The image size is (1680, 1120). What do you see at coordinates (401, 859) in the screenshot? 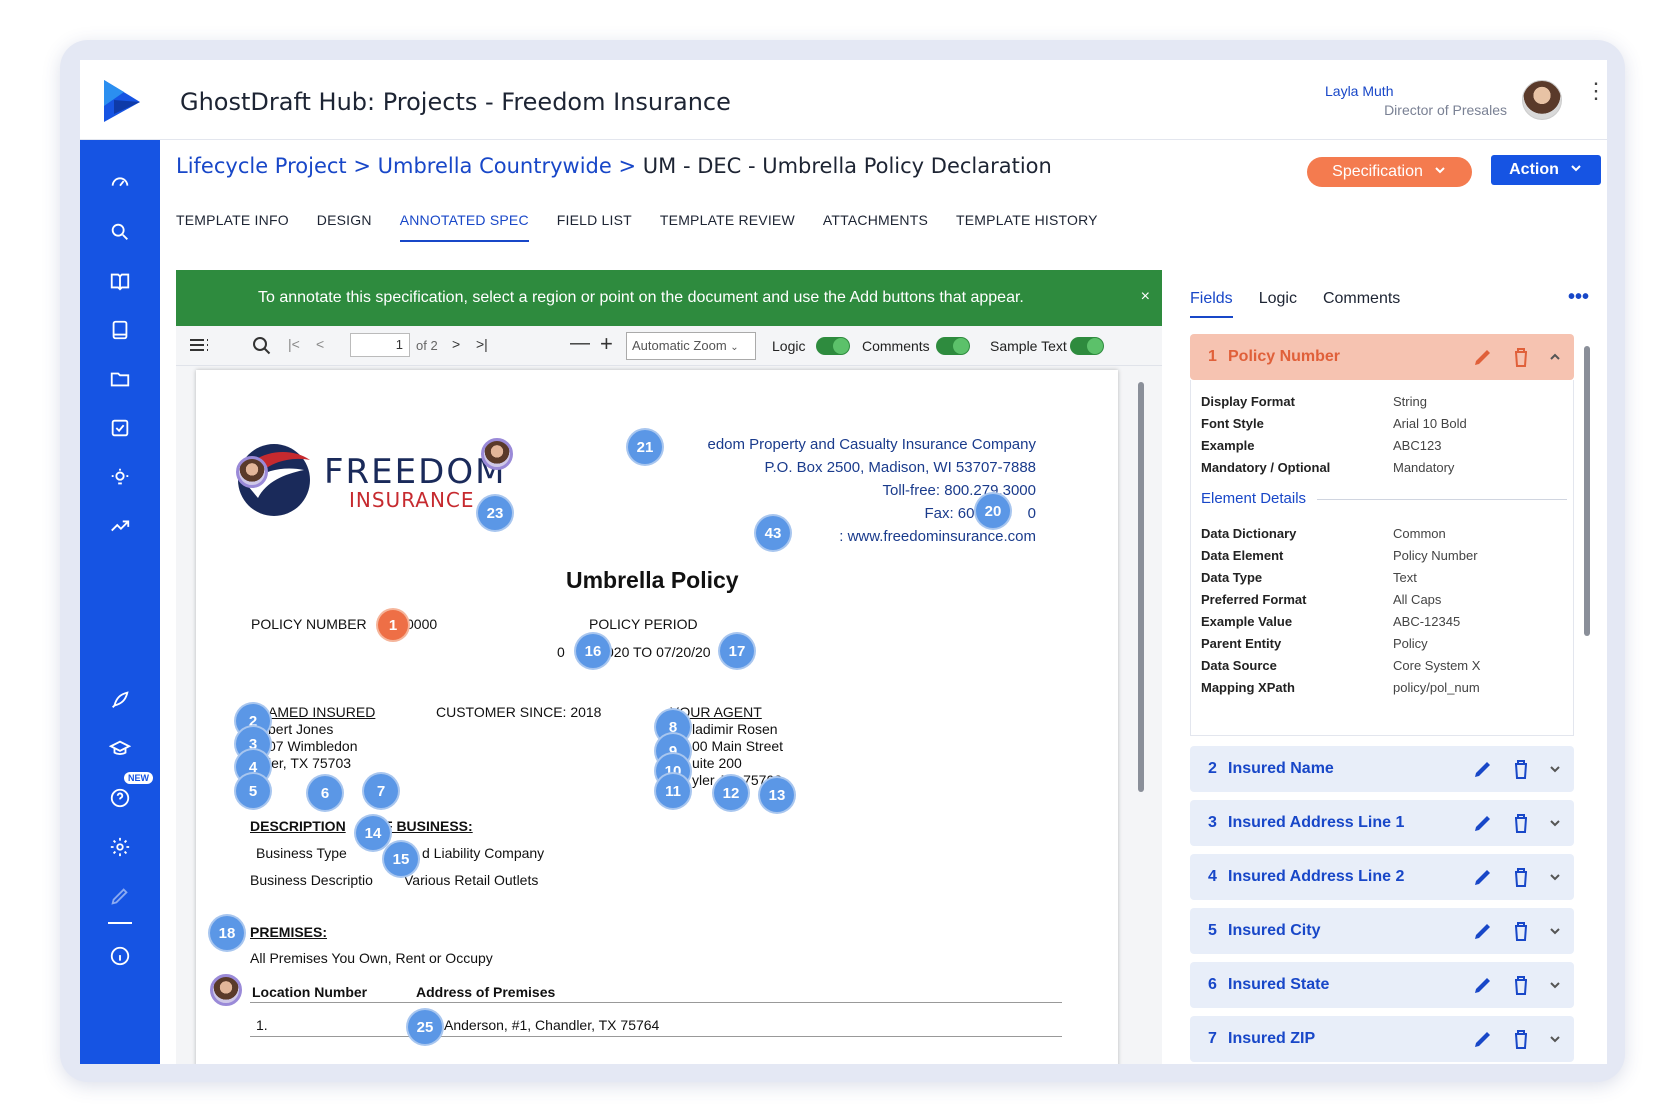
I see `annotation-marker: 15` at bounding box center [401, 859].